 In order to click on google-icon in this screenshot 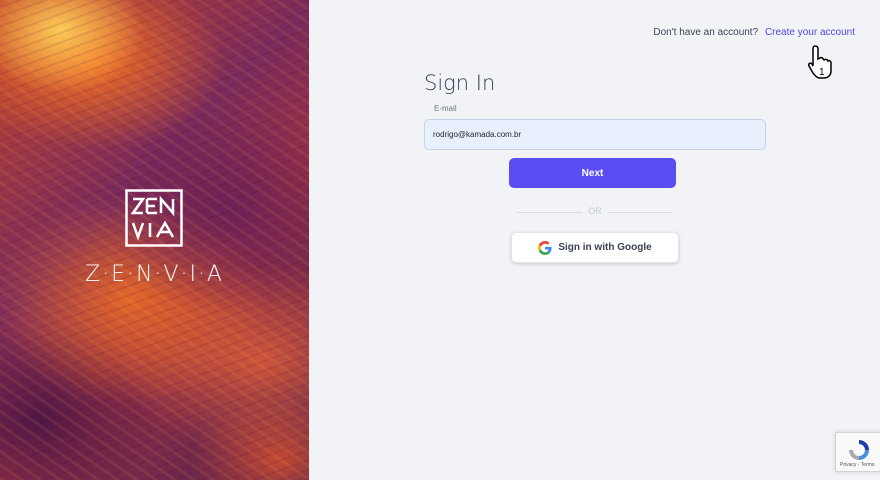, I will do `click(545, 247)`.